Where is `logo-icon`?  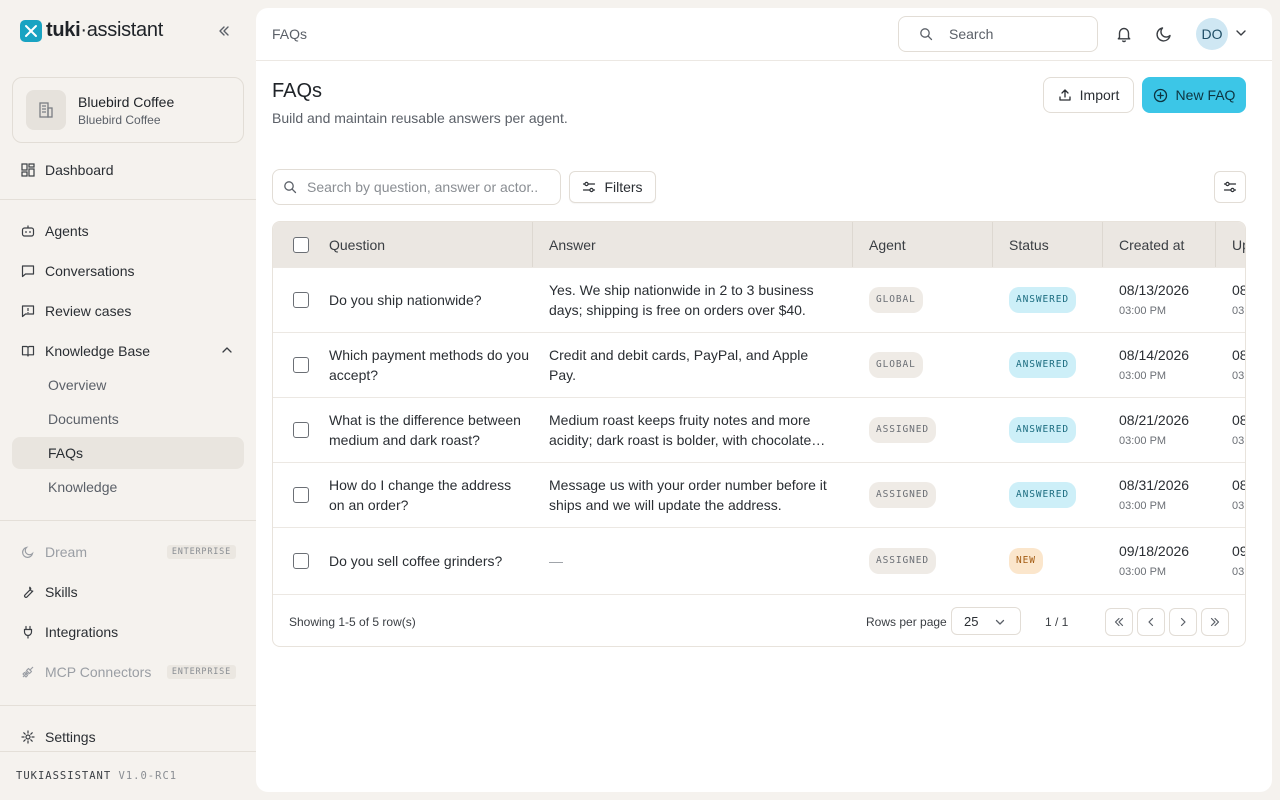 logo-icon is located at coordinates (31, 30).